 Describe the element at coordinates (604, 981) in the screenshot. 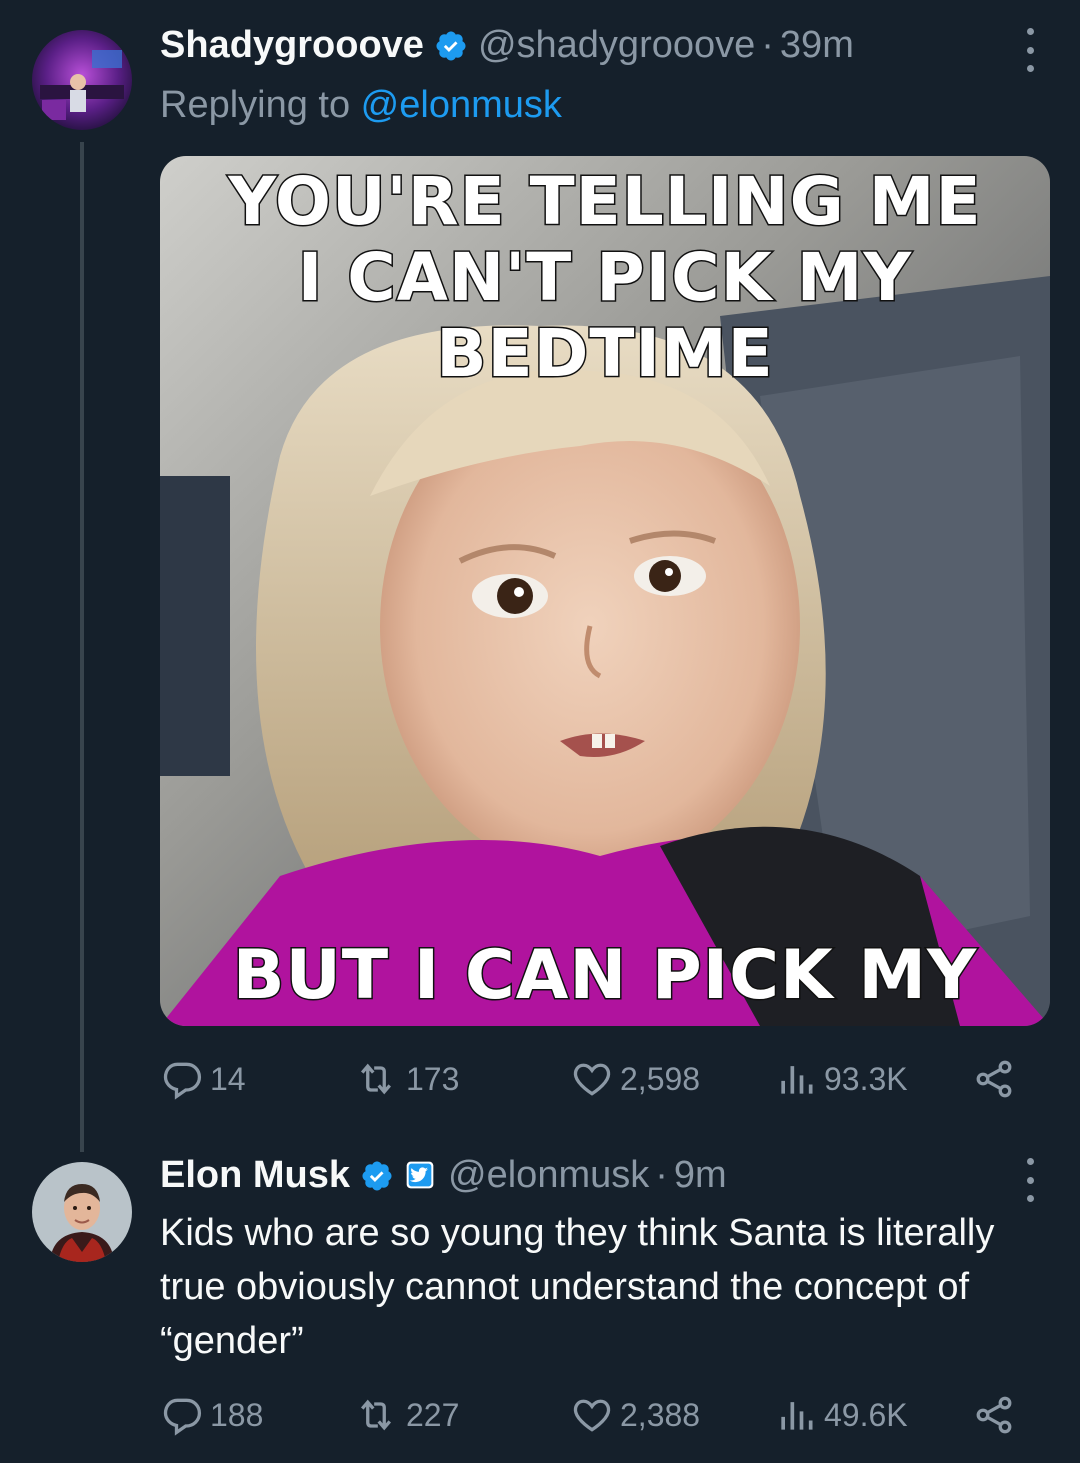

I see `meme-bottom-text: BUT I CAN PICK MY GENDER?` at that location.